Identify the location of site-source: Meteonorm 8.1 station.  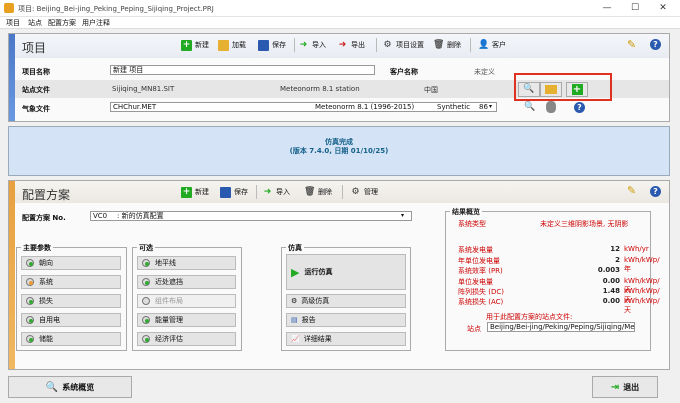
(320, 89).